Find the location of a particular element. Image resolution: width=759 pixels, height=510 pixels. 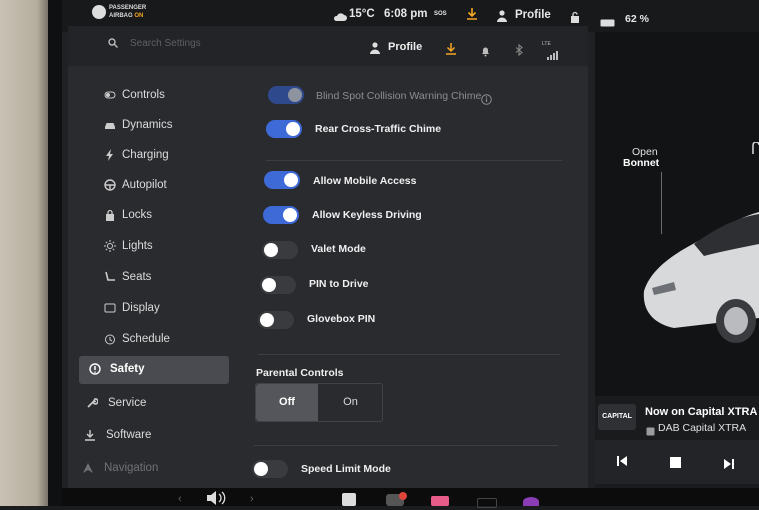

radio-source: DAB Capital XTRA is located at coordinates (702, 428).